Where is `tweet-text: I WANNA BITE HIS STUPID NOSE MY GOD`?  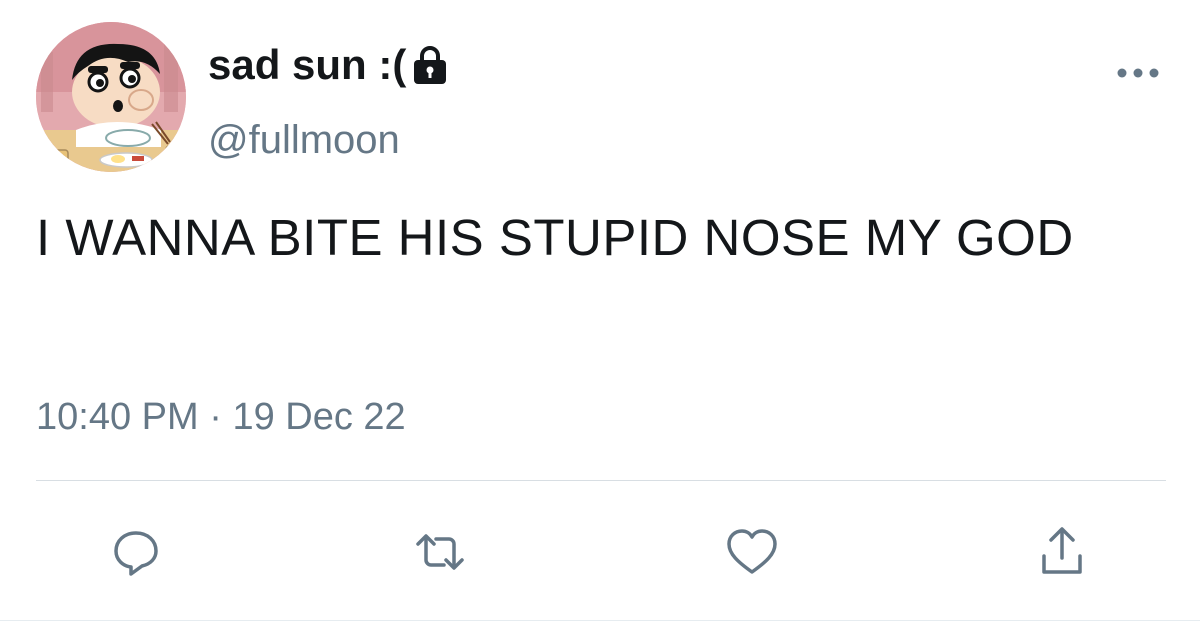
tweet-text: I WANNA BITE HIS STUPID NOSE MY GOD is located at coordinates (555, 237).